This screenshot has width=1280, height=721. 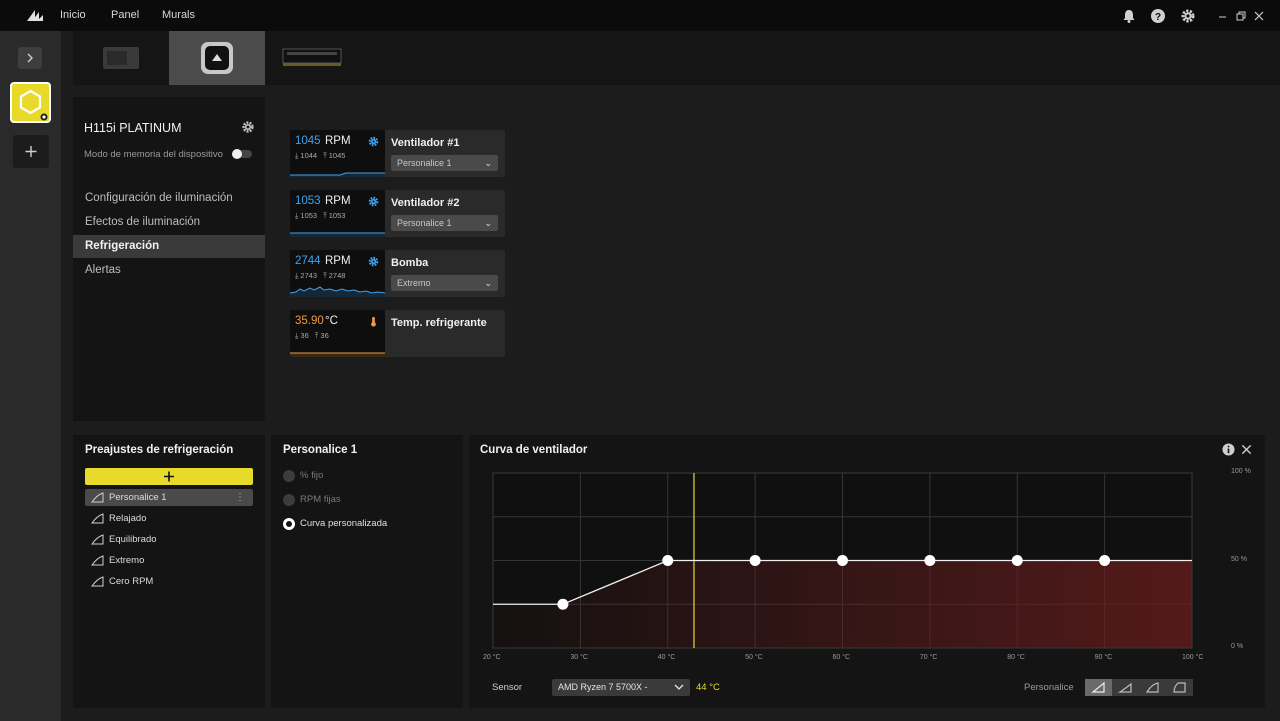 What do you see at coordinates (169, 560) in the screenshot?
I see `preset-item: Extremo` at bounding box center [169, 560].